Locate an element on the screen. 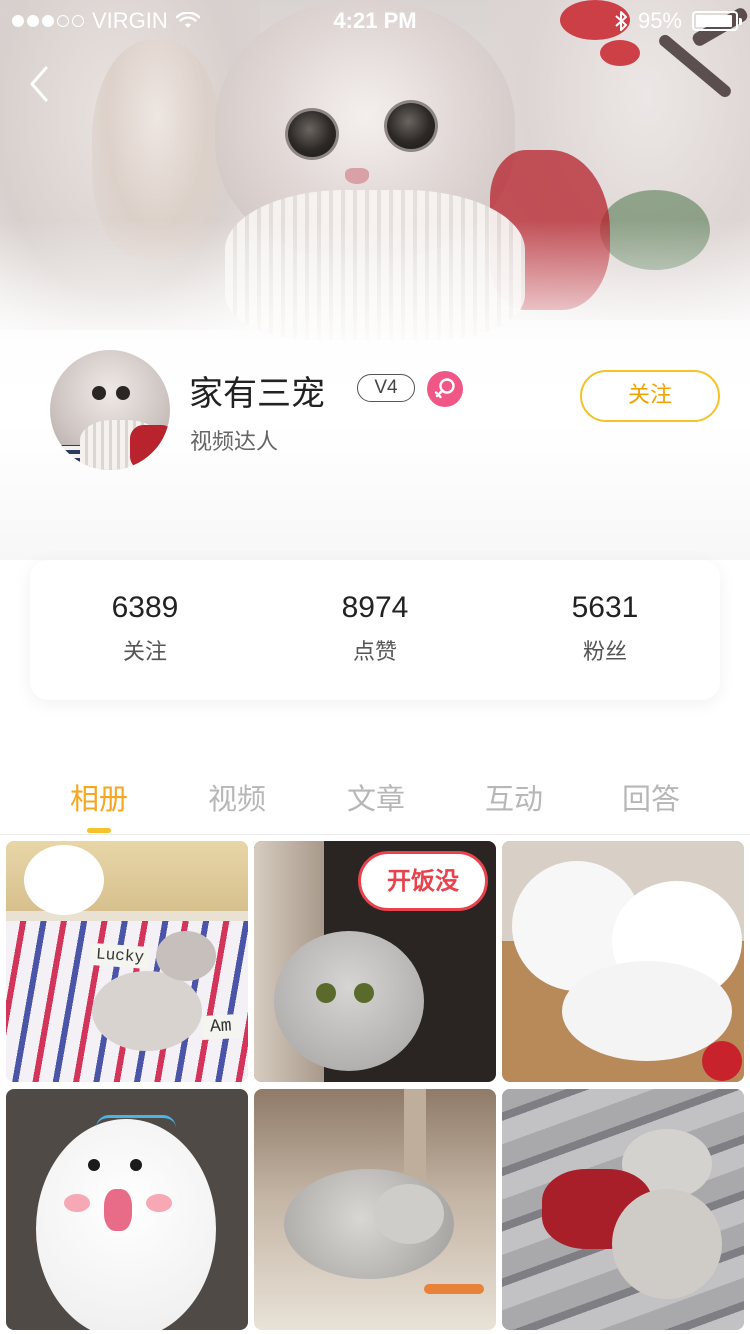 This screenshot has height=1334, width=750. status-bar: VIRGIN 4:21 PM 95% is located at coordinates (375, 20).